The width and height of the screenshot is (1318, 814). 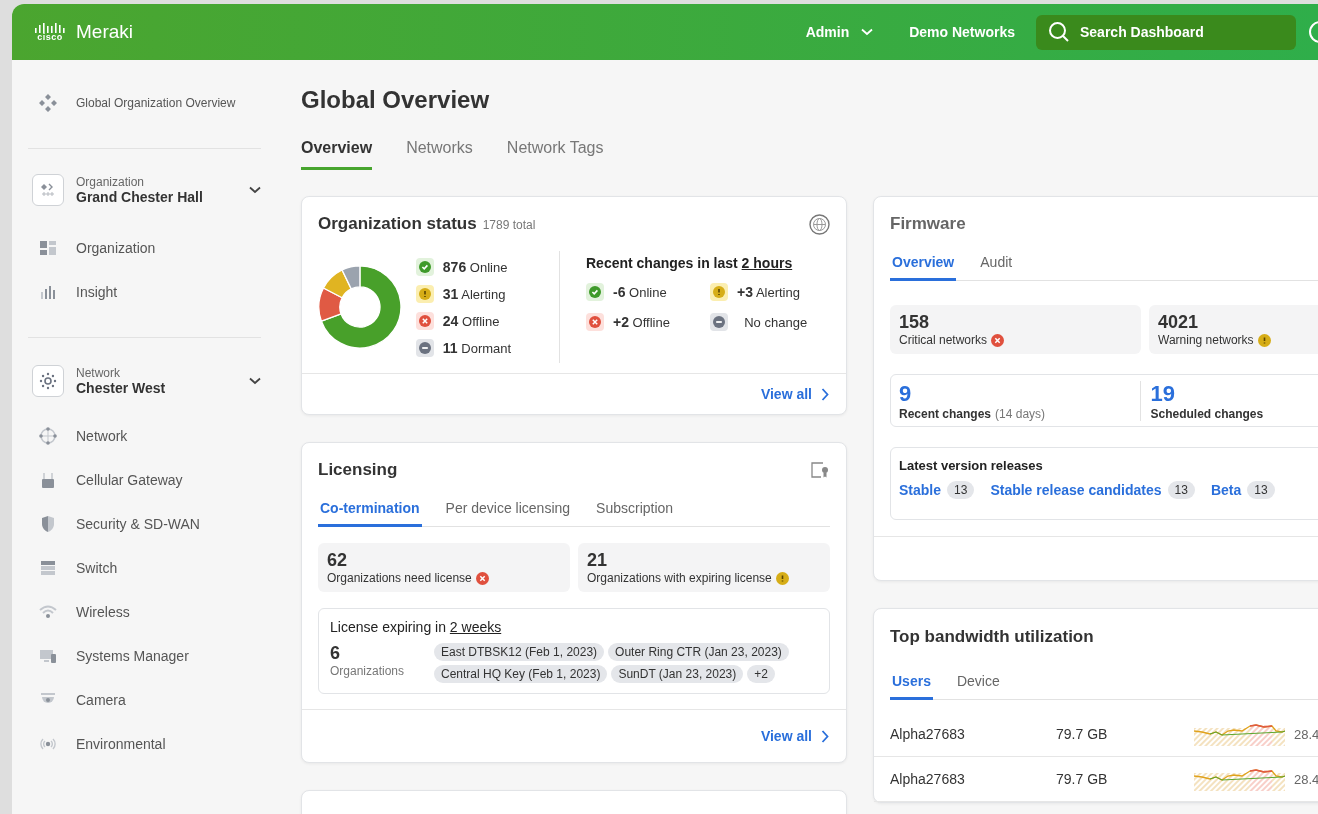 I want to click on switch-icon, so click(x=48, y=568).